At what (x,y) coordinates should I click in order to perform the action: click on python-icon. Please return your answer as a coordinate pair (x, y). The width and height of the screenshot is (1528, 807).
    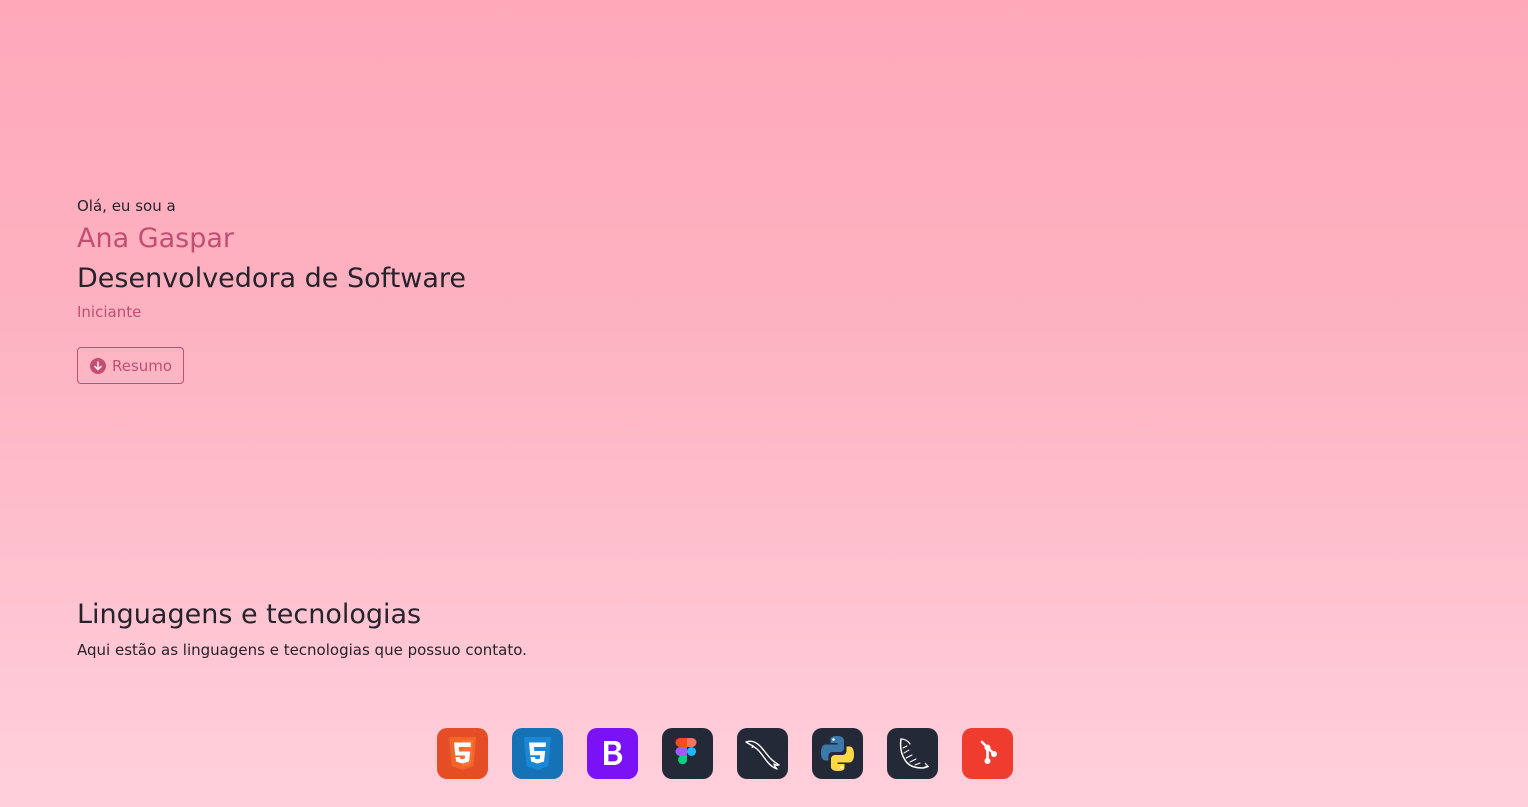
    Looking at the image, I should click on (837, 753).